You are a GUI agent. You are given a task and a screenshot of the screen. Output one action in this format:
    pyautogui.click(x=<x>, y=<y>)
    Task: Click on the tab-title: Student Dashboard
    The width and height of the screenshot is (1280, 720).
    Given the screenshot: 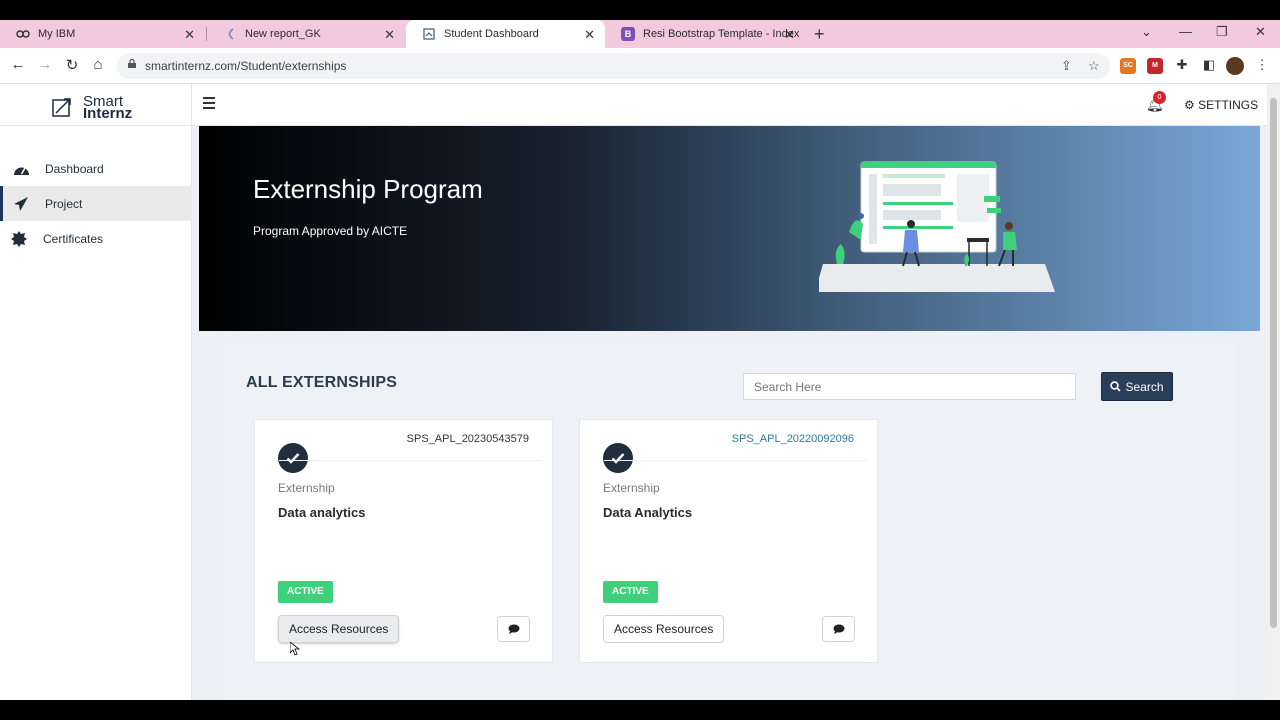 What is the action you would take?
    pyautogui.click(x=491, y=34)
    